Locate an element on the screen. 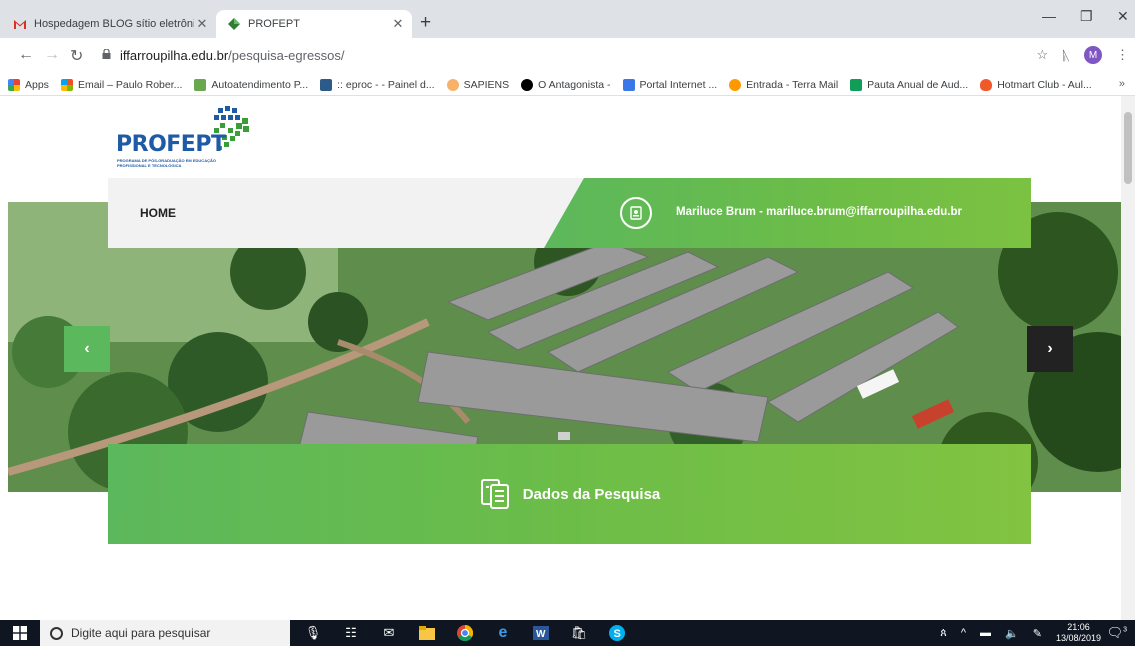 Image resolution: width=1135 pixels, height=646 pixels. word-icon: W is located at coordinates (541, 633).